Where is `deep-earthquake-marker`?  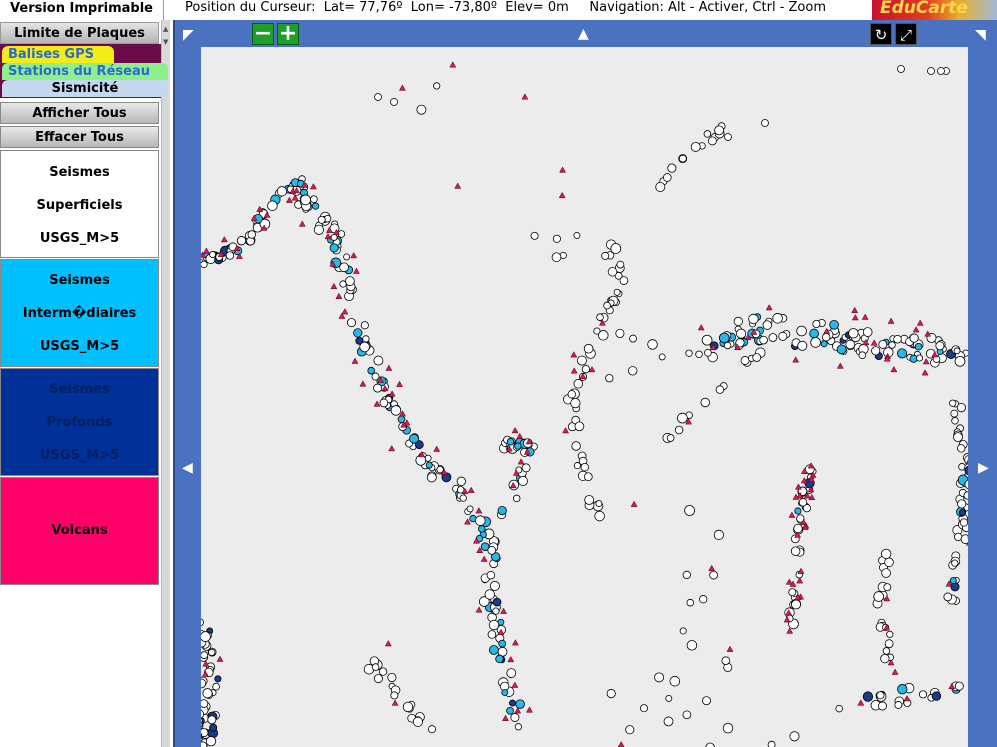 deep-earthquake-marker is located at coordinates (213, 727).